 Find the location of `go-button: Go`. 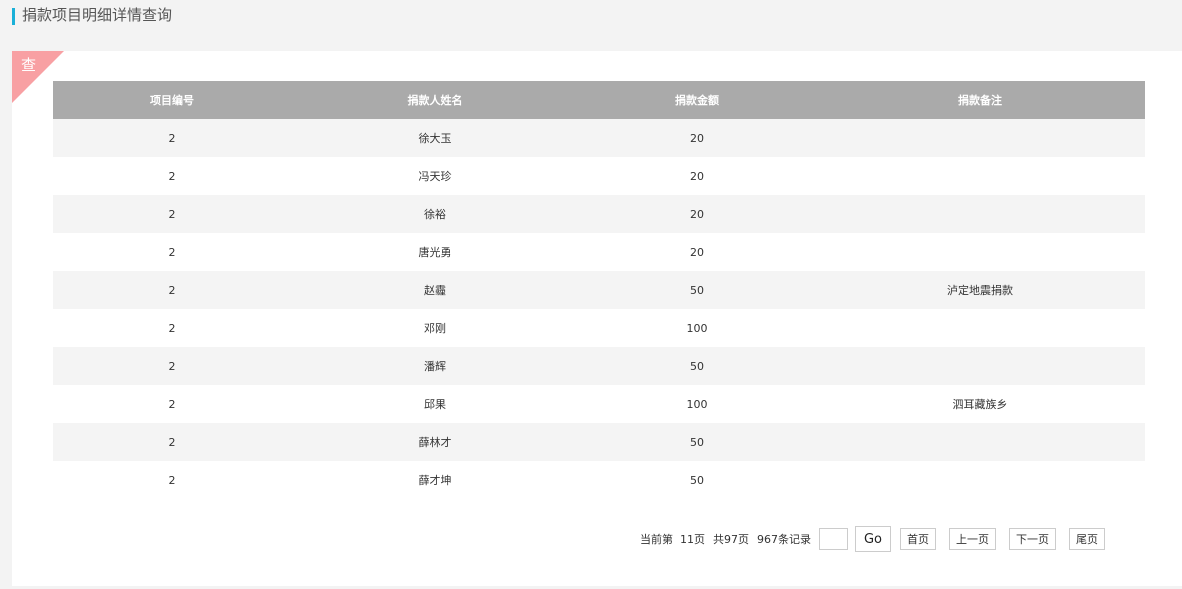

go-button: Go is located at coordinates (873, 539).